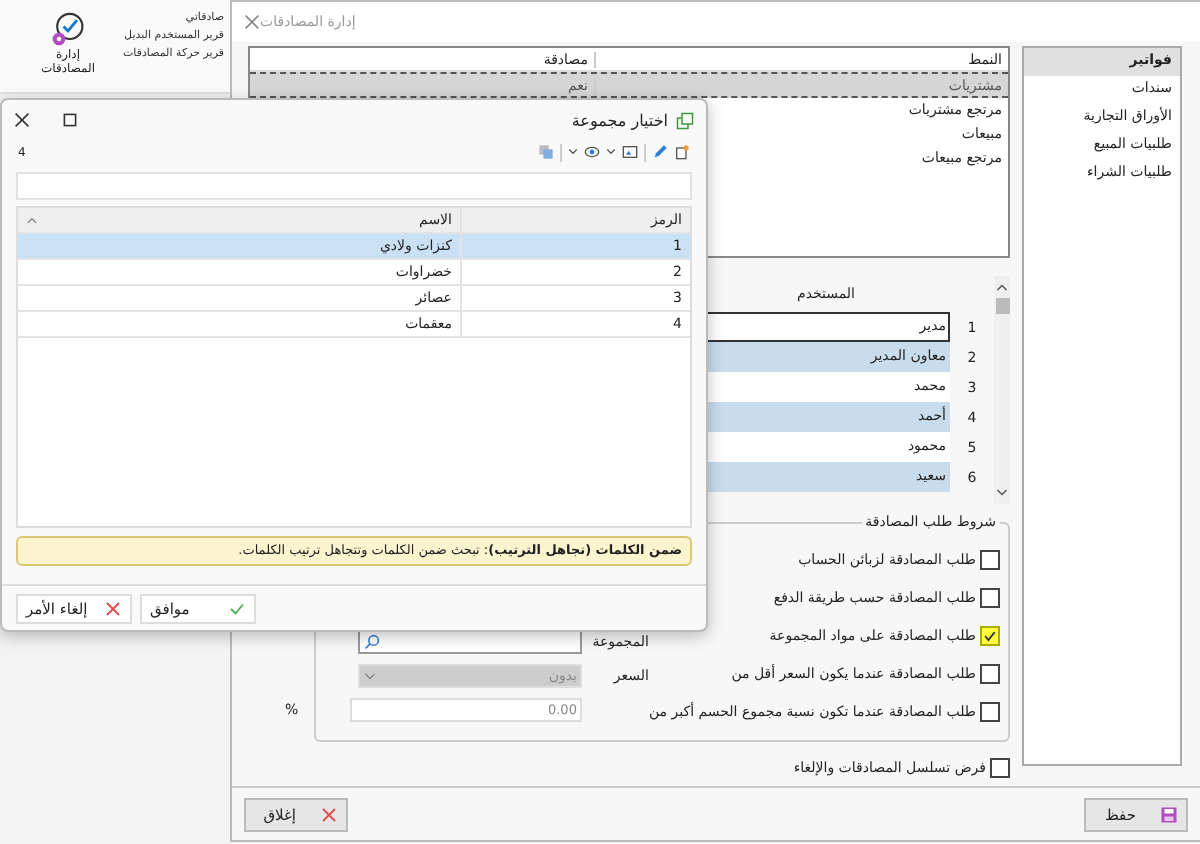 This screenshot has height=844, width=1200. What do you see at coordinates (32, 220) in the screenshot?
I see `sort-caret-icon` at bounding box center [32, 220].